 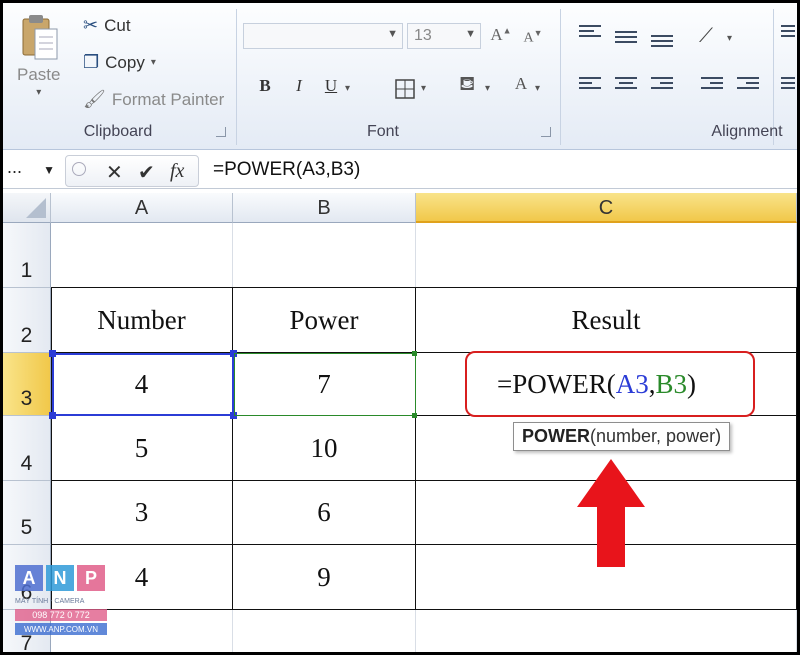 I want to click on copy-label: Copy, so click(x=125, y=62).